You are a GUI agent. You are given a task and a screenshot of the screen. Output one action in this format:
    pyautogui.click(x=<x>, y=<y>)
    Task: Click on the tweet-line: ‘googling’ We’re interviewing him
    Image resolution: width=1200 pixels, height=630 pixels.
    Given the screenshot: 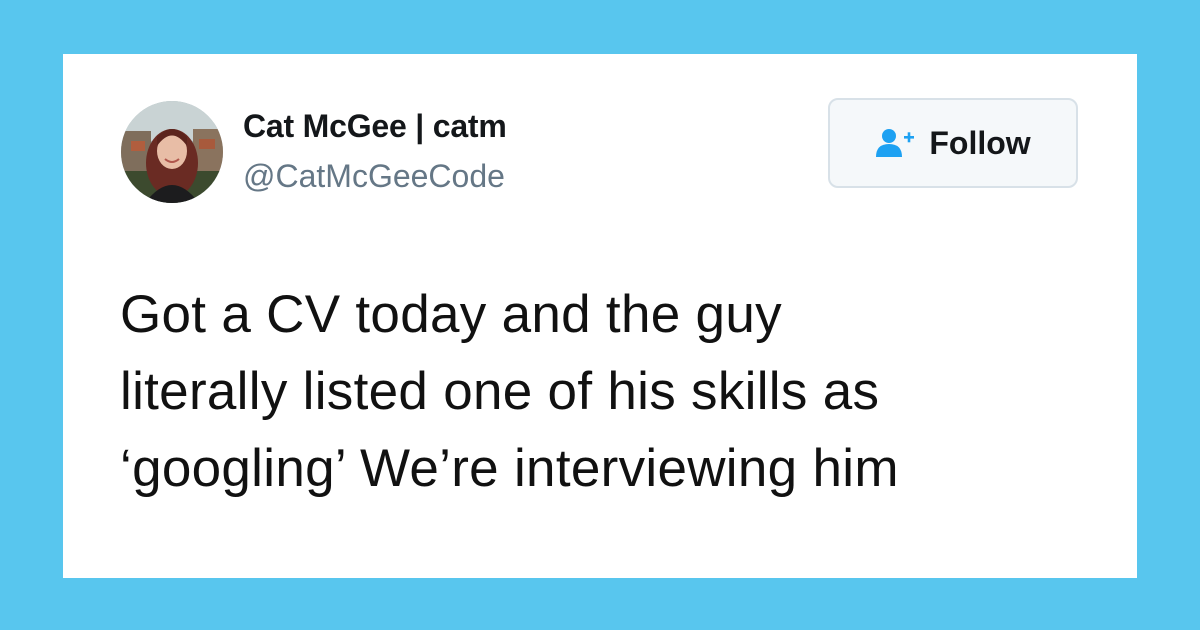 What is the action you would take?
    pyautogui.click(x=509, y=468)
    